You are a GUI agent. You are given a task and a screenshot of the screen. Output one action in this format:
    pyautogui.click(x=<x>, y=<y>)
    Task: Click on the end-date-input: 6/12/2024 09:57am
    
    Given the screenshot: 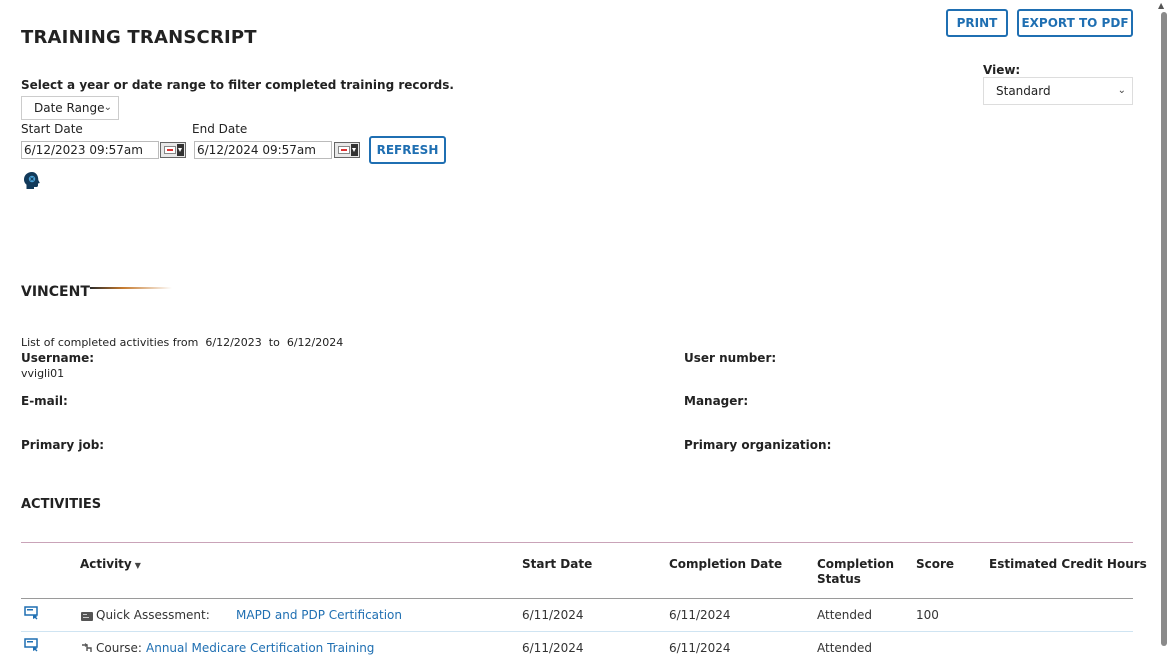 What is the action you would take?
    pyautogui.click(x=263, y=150)
    